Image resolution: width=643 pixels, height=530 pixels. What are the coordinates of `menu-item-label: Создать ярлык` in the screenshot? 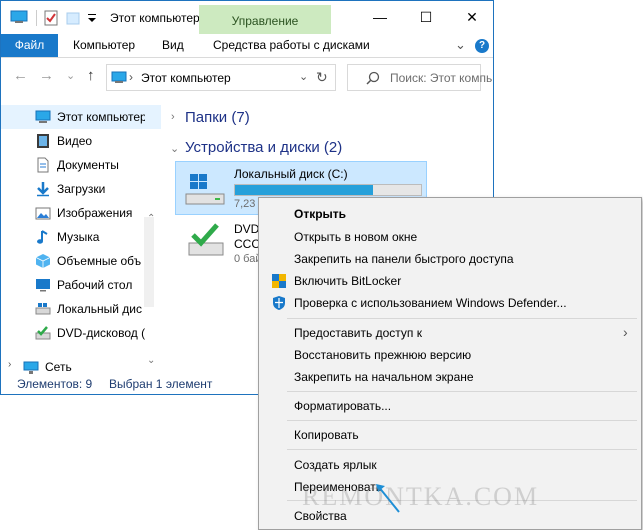 It's located at (335, 465).